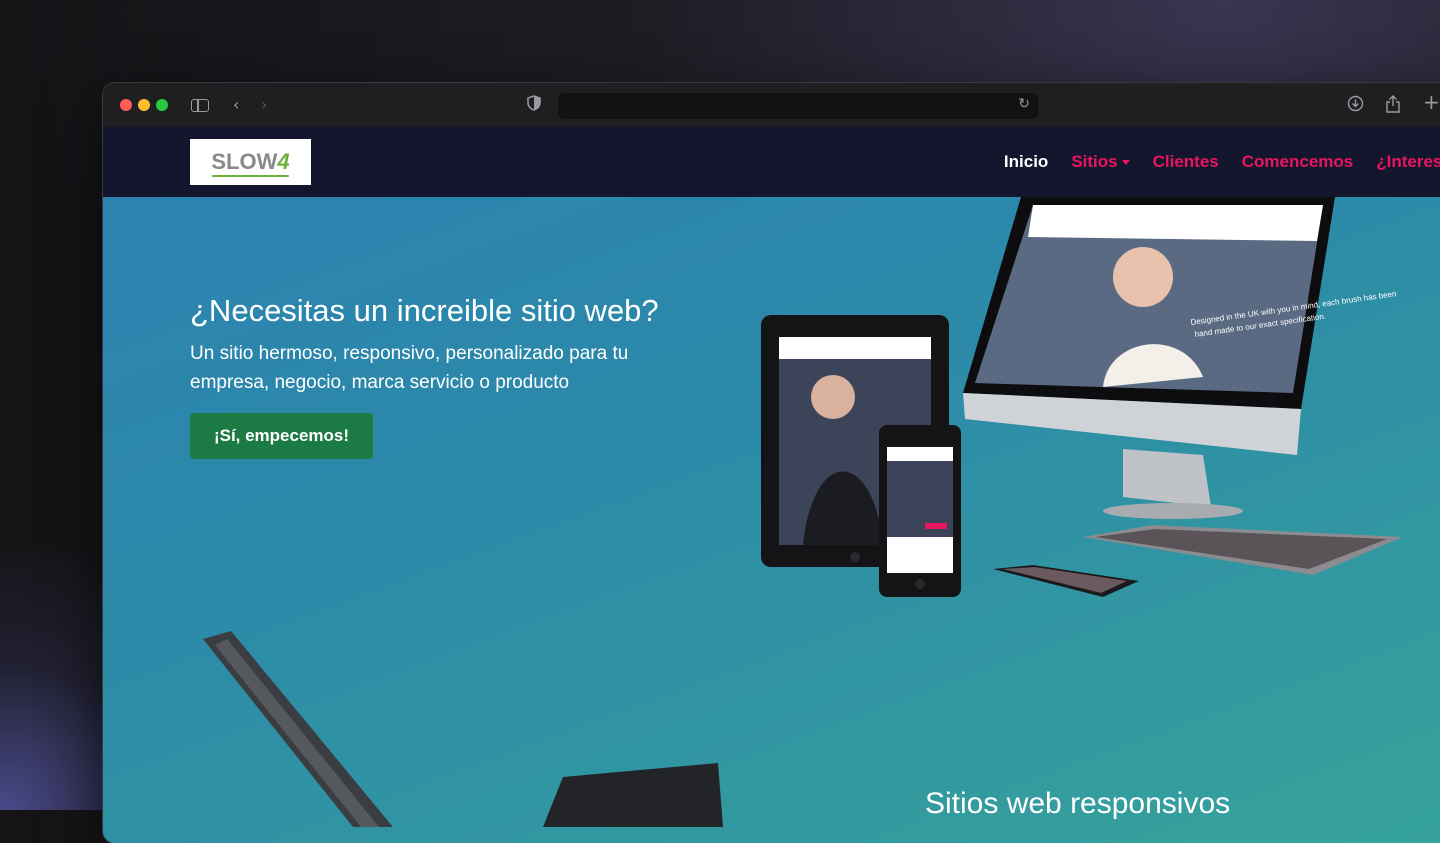 This screenshot has height=843, width=1440. I want to click on privacy-shield-icon, so click(534, 105).